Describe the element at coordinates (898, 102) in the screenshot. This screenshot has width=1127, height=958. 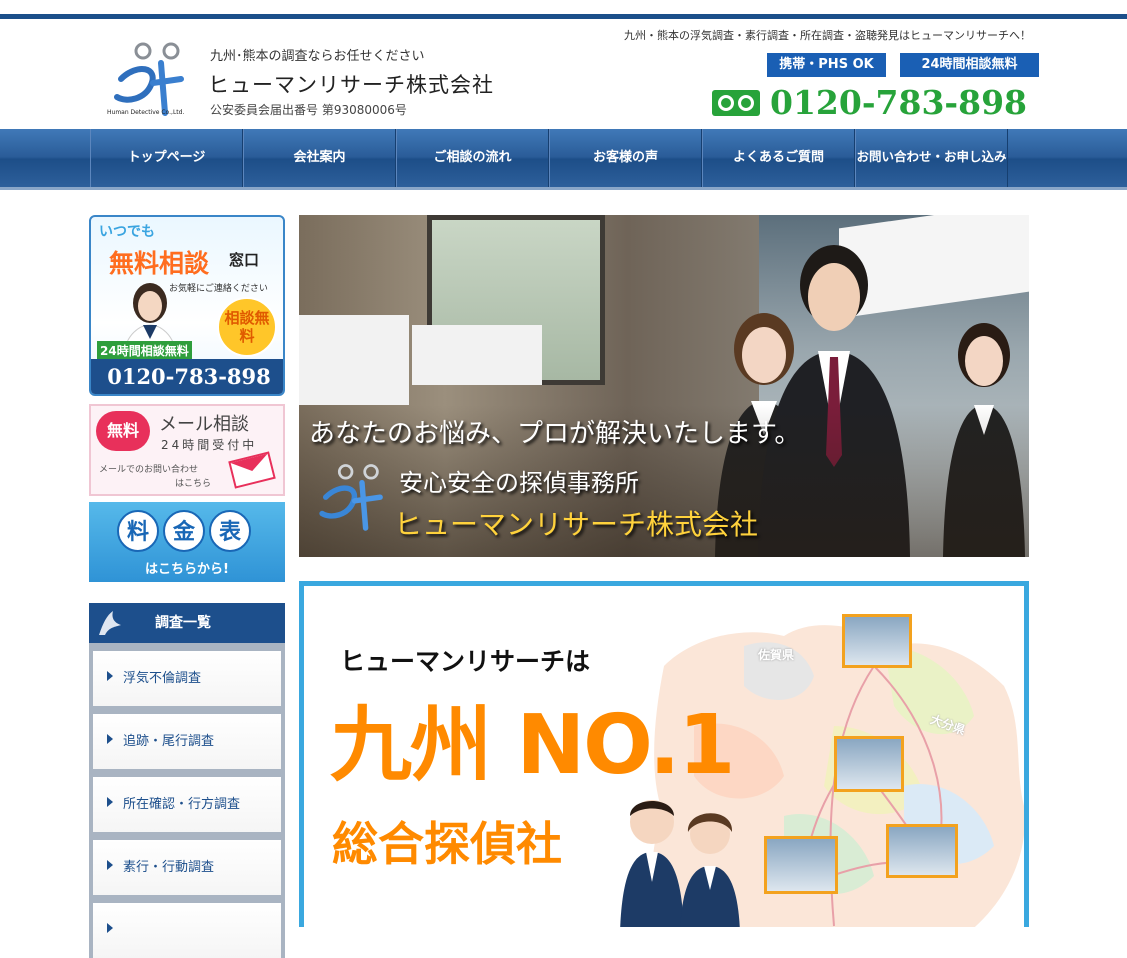
I see `phone-number: 0120-783-898` at that location.